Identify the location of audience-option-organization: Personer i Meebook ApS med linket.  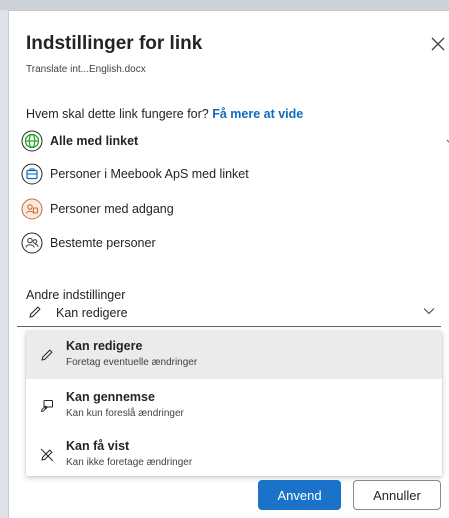
(231, 174).